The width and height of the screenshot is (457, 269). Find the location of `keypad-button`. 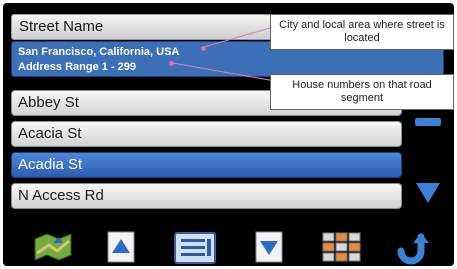

keypad-button is located at coordinates (342, 248).